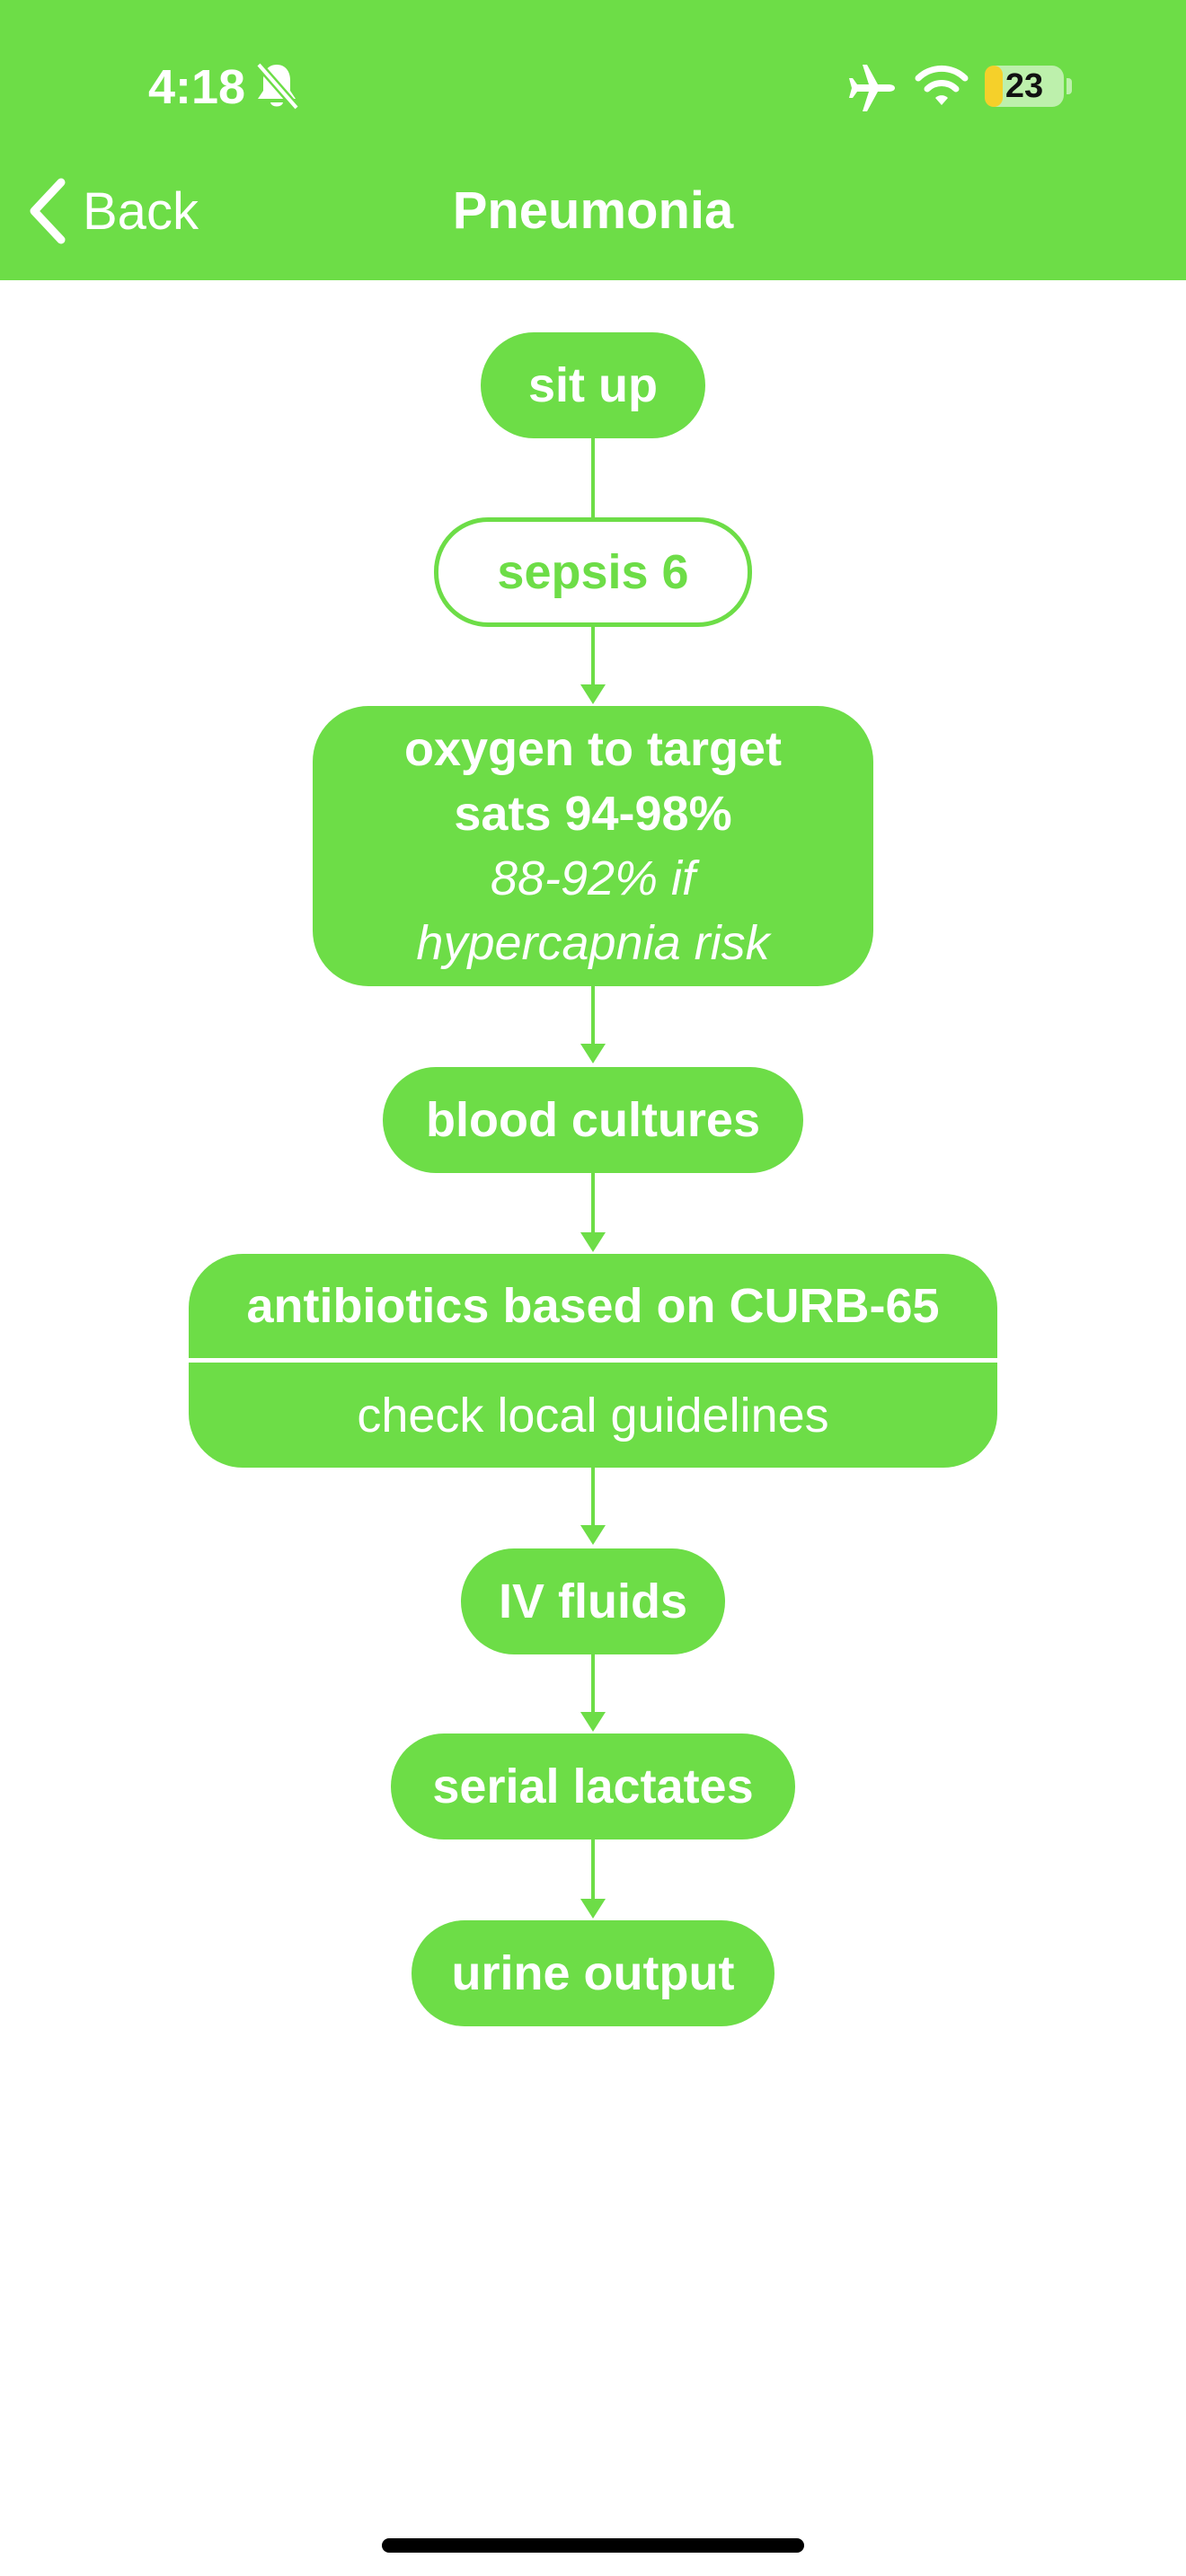 The width and height of the screenshot is (1186, 2576). What do you see at coordinates (593, 1308) in the screenshot?
I see `antibiotics-title: antibiotics based on CURB-65` at bounding box center [593, 1308].